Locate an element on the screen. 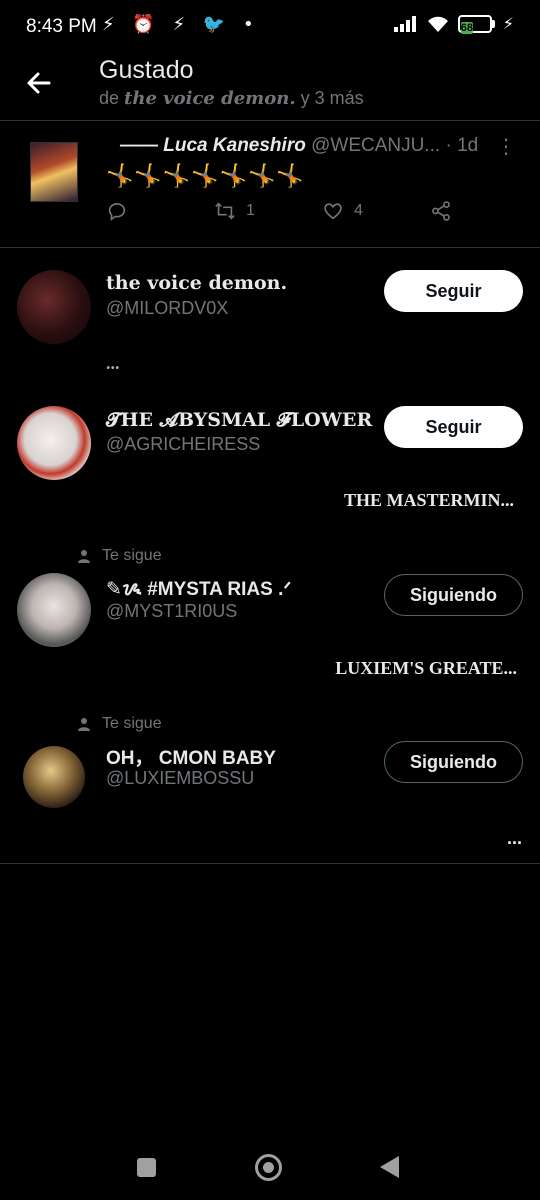 Image resolution: width=540 pixels, height=1200 pixels. battery-icon: 68 is located at coordinates (476, 24).